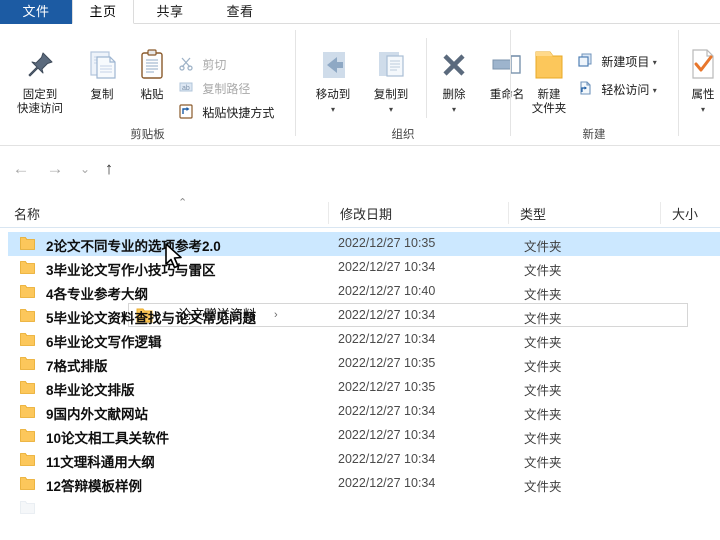 The height and width of the screenshot is (540, 720). I want to click on table-row: 10论文相工具关软件 2022/12/27 10:34 文件夹, so click(364, 436).